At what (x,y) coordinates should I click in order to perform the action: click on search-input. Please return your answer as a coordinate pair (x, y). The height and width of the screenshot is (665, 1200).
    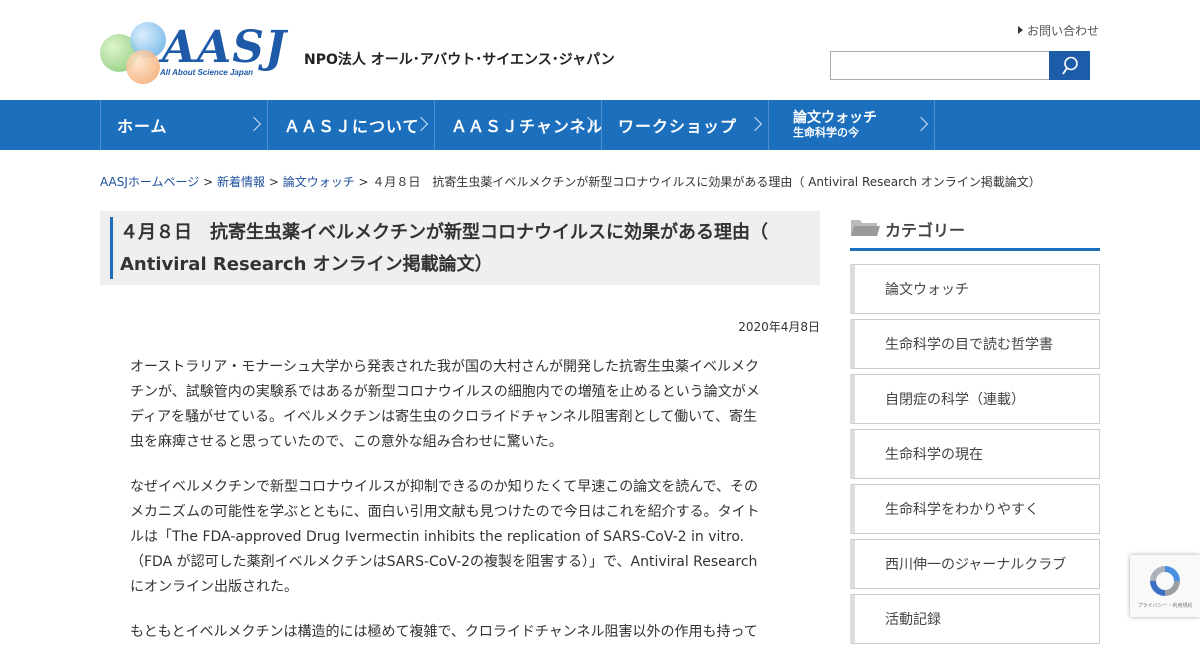
    Looking at the image, I should click on (940, 65).